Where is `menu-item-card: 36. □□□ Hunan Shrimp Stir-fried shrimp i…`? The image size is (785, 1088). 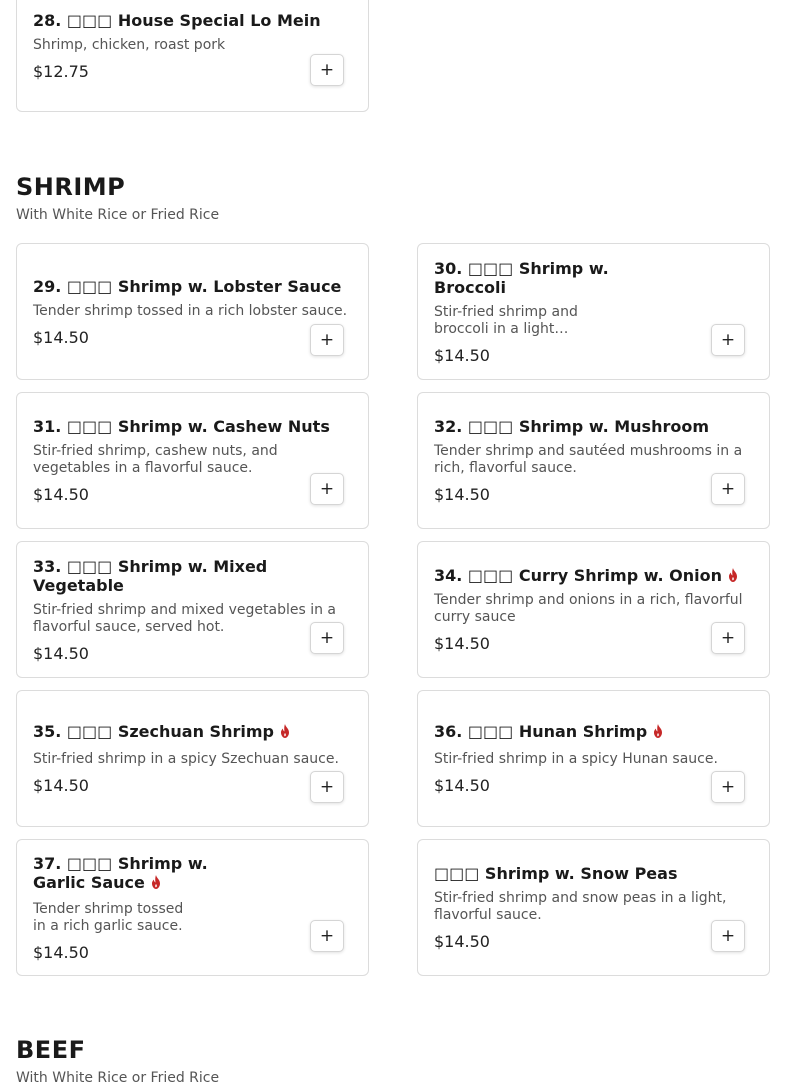 menu-item-card: 36. □□□ Hunan Shrimp Stir-fried shrimp i… is located at coordinates (593, 758).